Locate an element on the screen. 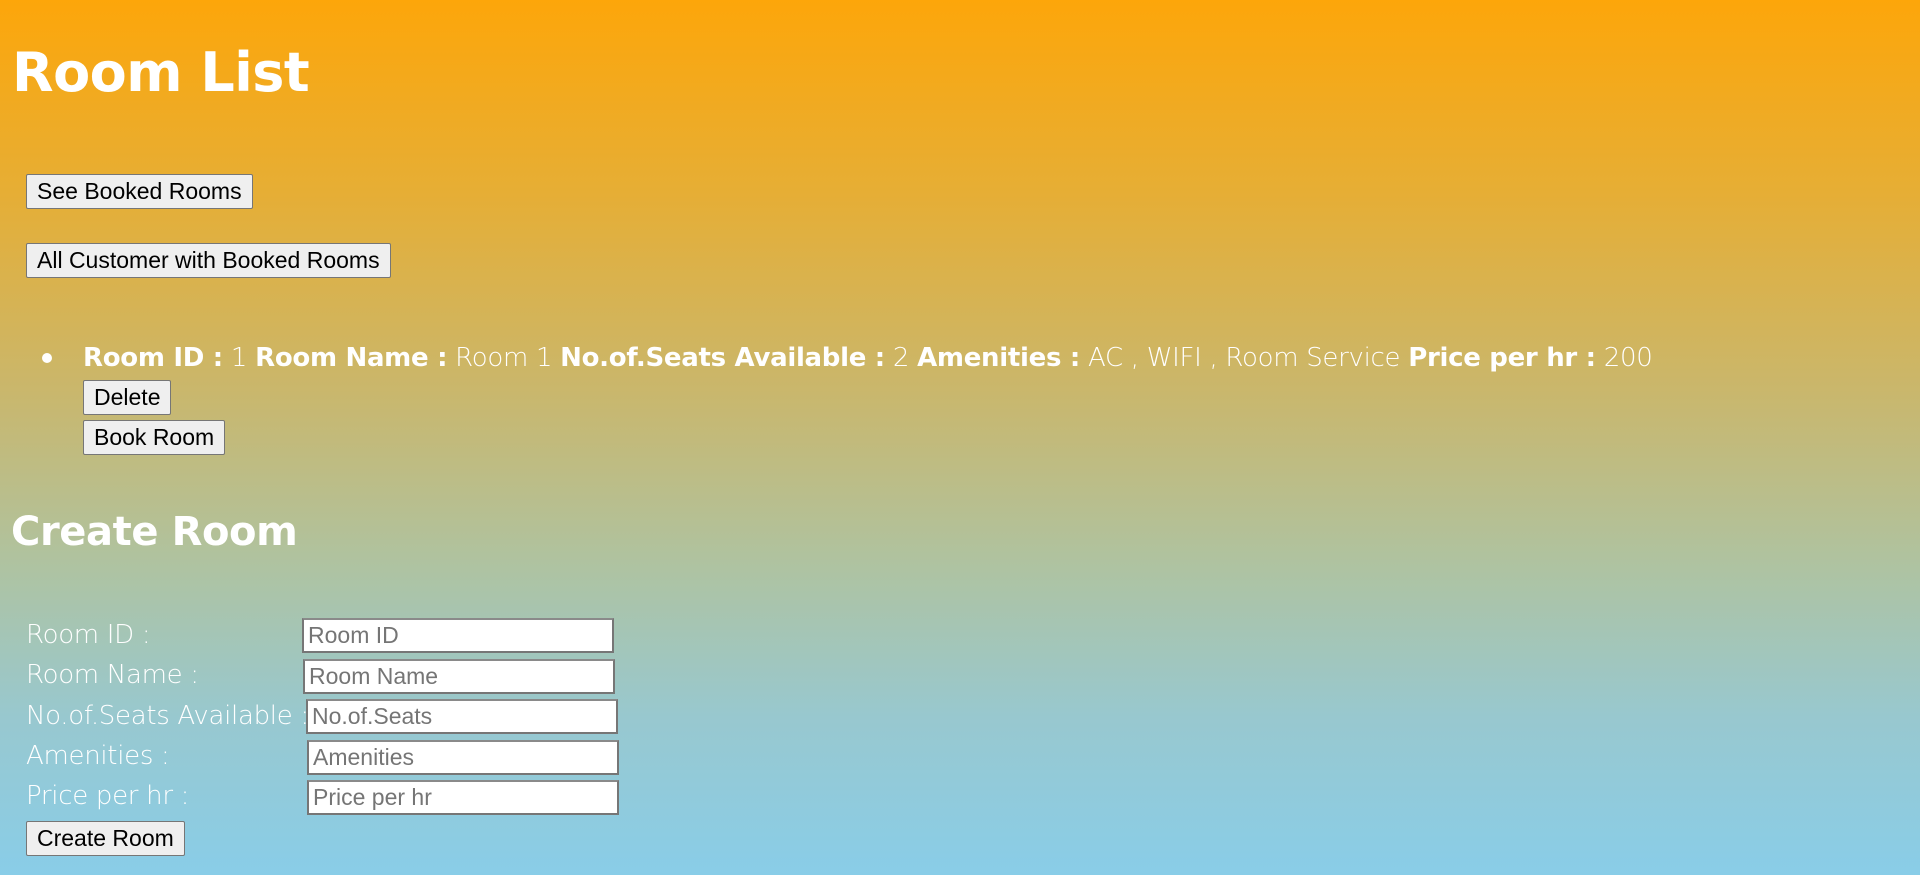 This screenshot has height=875, width=1920. book-room-button: Book Room is located at coordinates (154, 437).